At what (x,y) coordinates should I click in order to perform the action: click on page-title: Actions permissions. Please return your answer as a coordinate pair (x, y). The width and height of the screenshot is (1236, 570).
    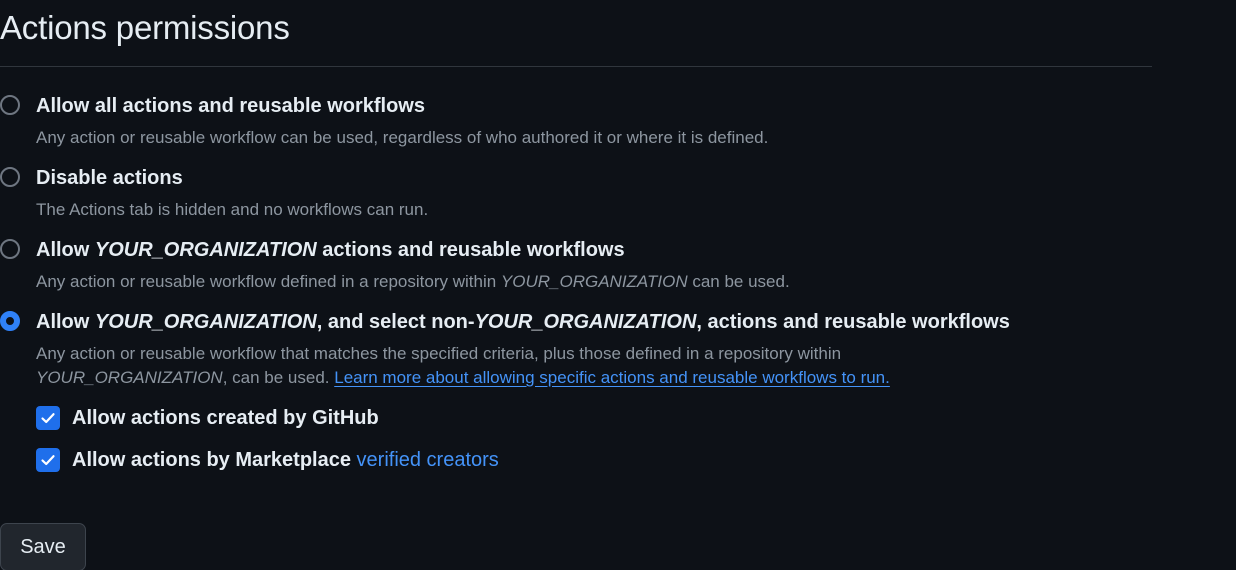
    Looking at the image, I should click on (145, 27).